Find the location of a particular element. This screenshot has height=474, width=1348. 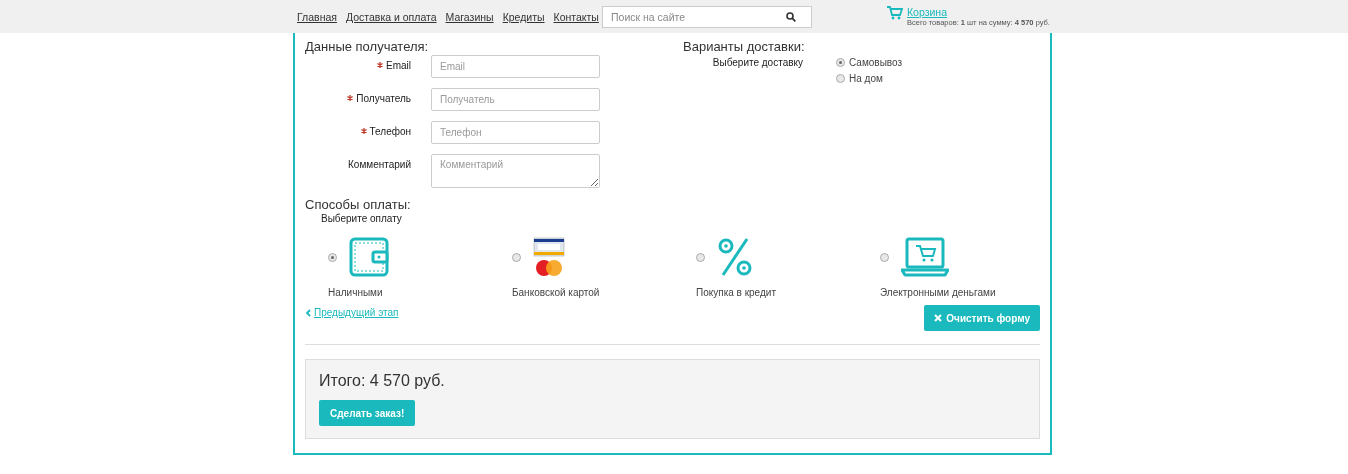

field-label: Получатель is located at coordinates (383, 98).